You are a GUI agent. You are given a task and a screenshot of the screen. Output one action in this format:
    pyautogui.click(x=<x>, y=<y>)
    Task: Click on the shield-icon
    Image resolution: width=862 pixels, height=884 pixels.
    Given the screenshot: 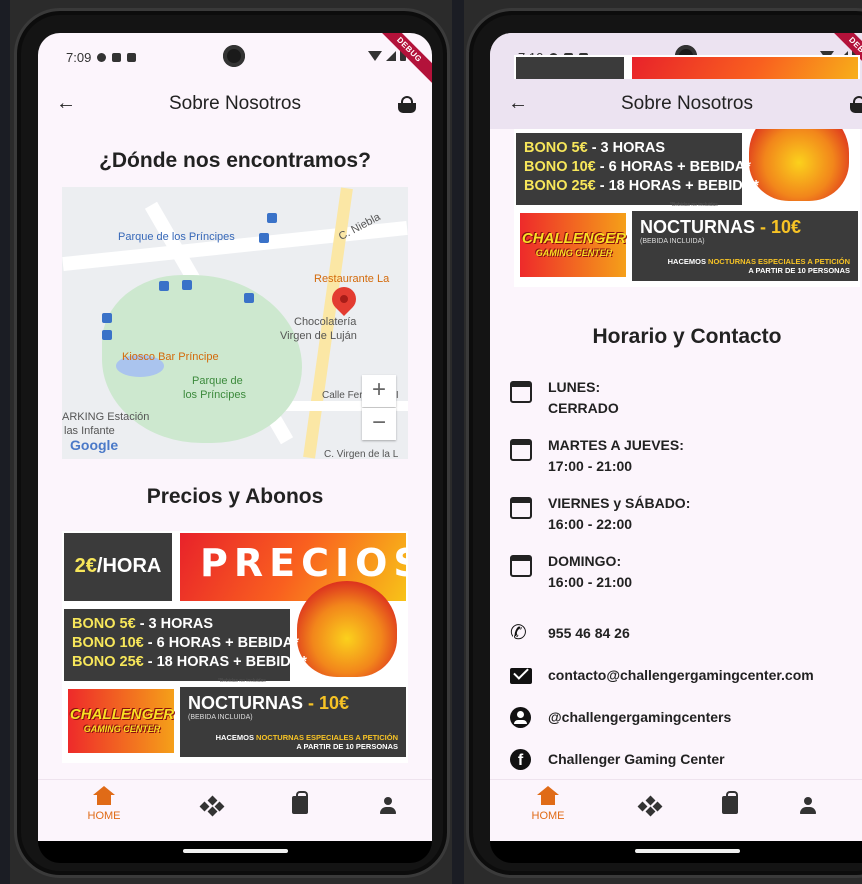 What is the action you would take?
    pyautogui.click(x=102, y=57)
    